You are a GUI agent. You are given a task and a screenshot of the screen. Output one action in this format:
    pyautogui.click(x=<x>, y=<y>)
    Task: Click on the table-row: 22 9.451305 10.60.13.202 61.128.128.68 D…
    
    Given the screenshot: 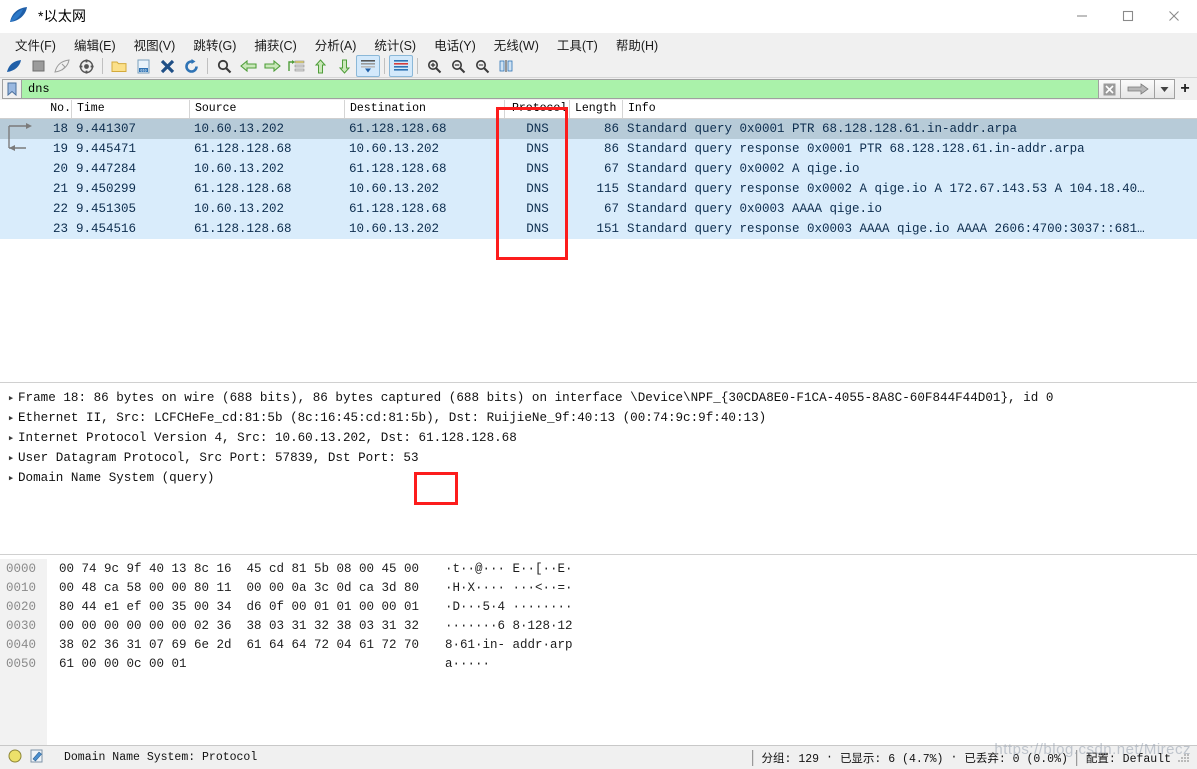 What is the action you would take?
    pyautogui.click(x=598, y=209)
    